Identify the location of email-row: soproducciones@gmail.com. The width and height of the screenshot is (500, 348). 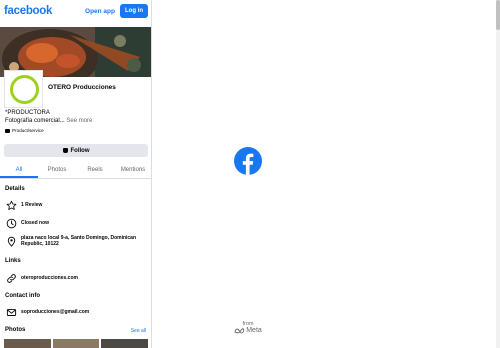
(77, 312).